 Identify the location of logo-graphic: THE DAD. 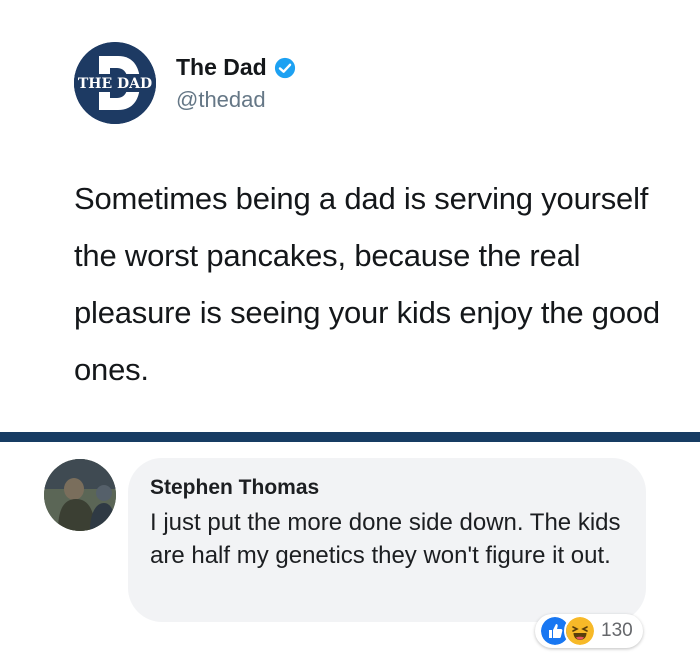
(115, 83).